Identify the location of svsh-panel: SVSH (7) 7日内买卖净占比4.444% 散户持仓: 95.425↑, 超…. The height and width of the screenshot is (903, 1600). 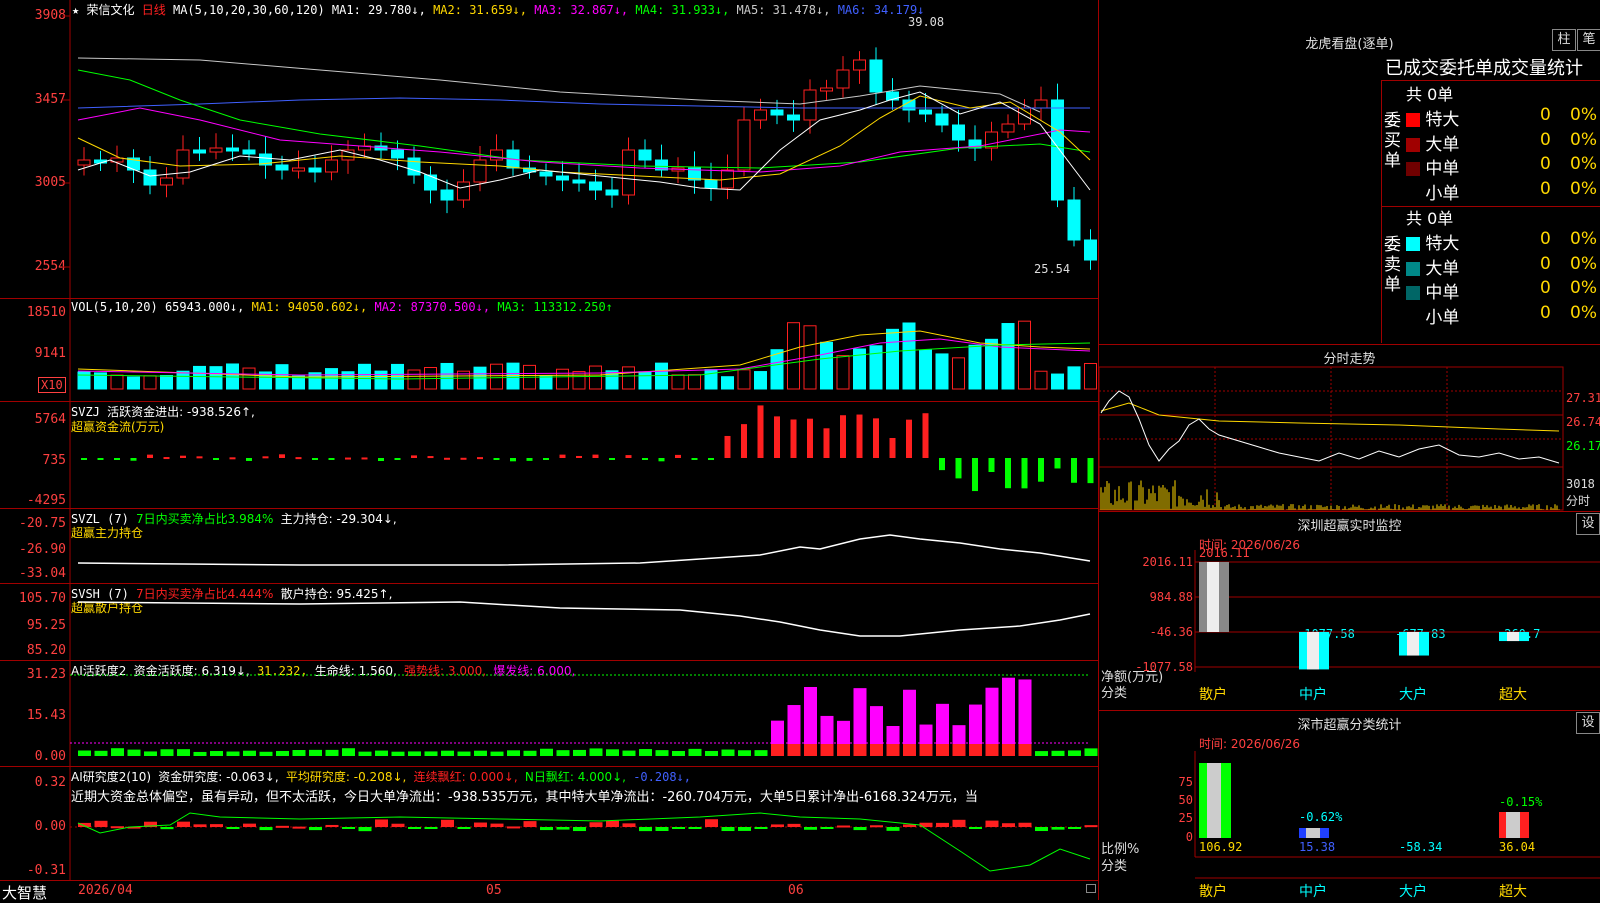
(549, 622).